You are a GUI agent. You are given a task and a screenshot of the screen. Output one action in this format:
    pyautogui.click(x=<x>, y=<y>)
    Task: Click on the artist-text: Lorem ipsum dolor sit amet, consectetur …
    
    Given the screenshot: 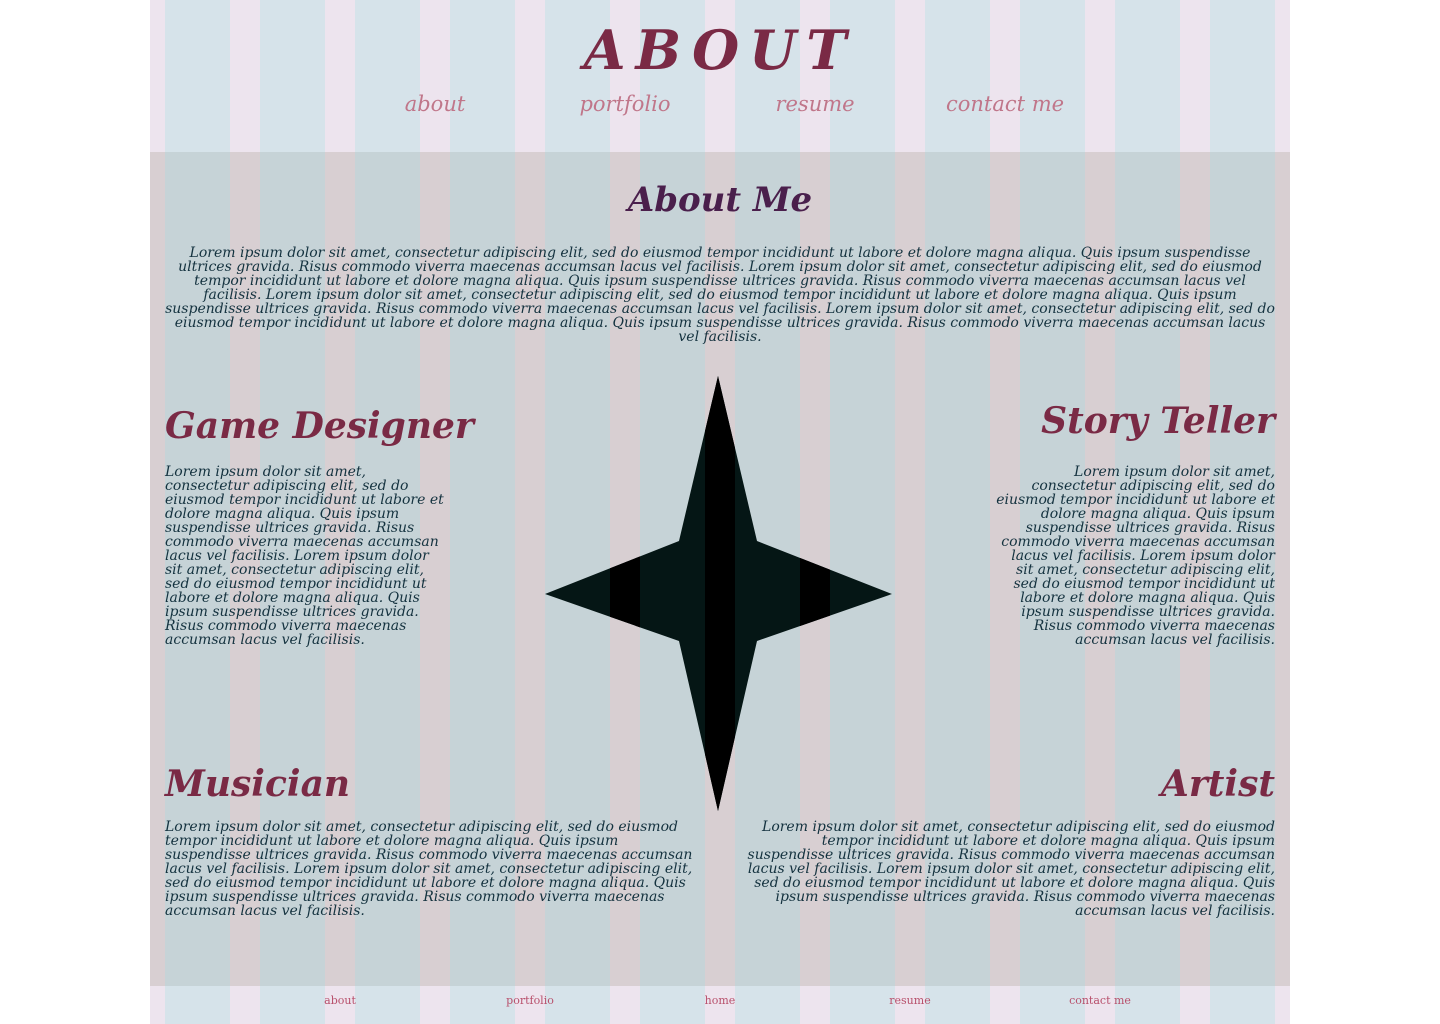 What is the action you would take?
    pyautogui.click(x=1011, y=869)
    